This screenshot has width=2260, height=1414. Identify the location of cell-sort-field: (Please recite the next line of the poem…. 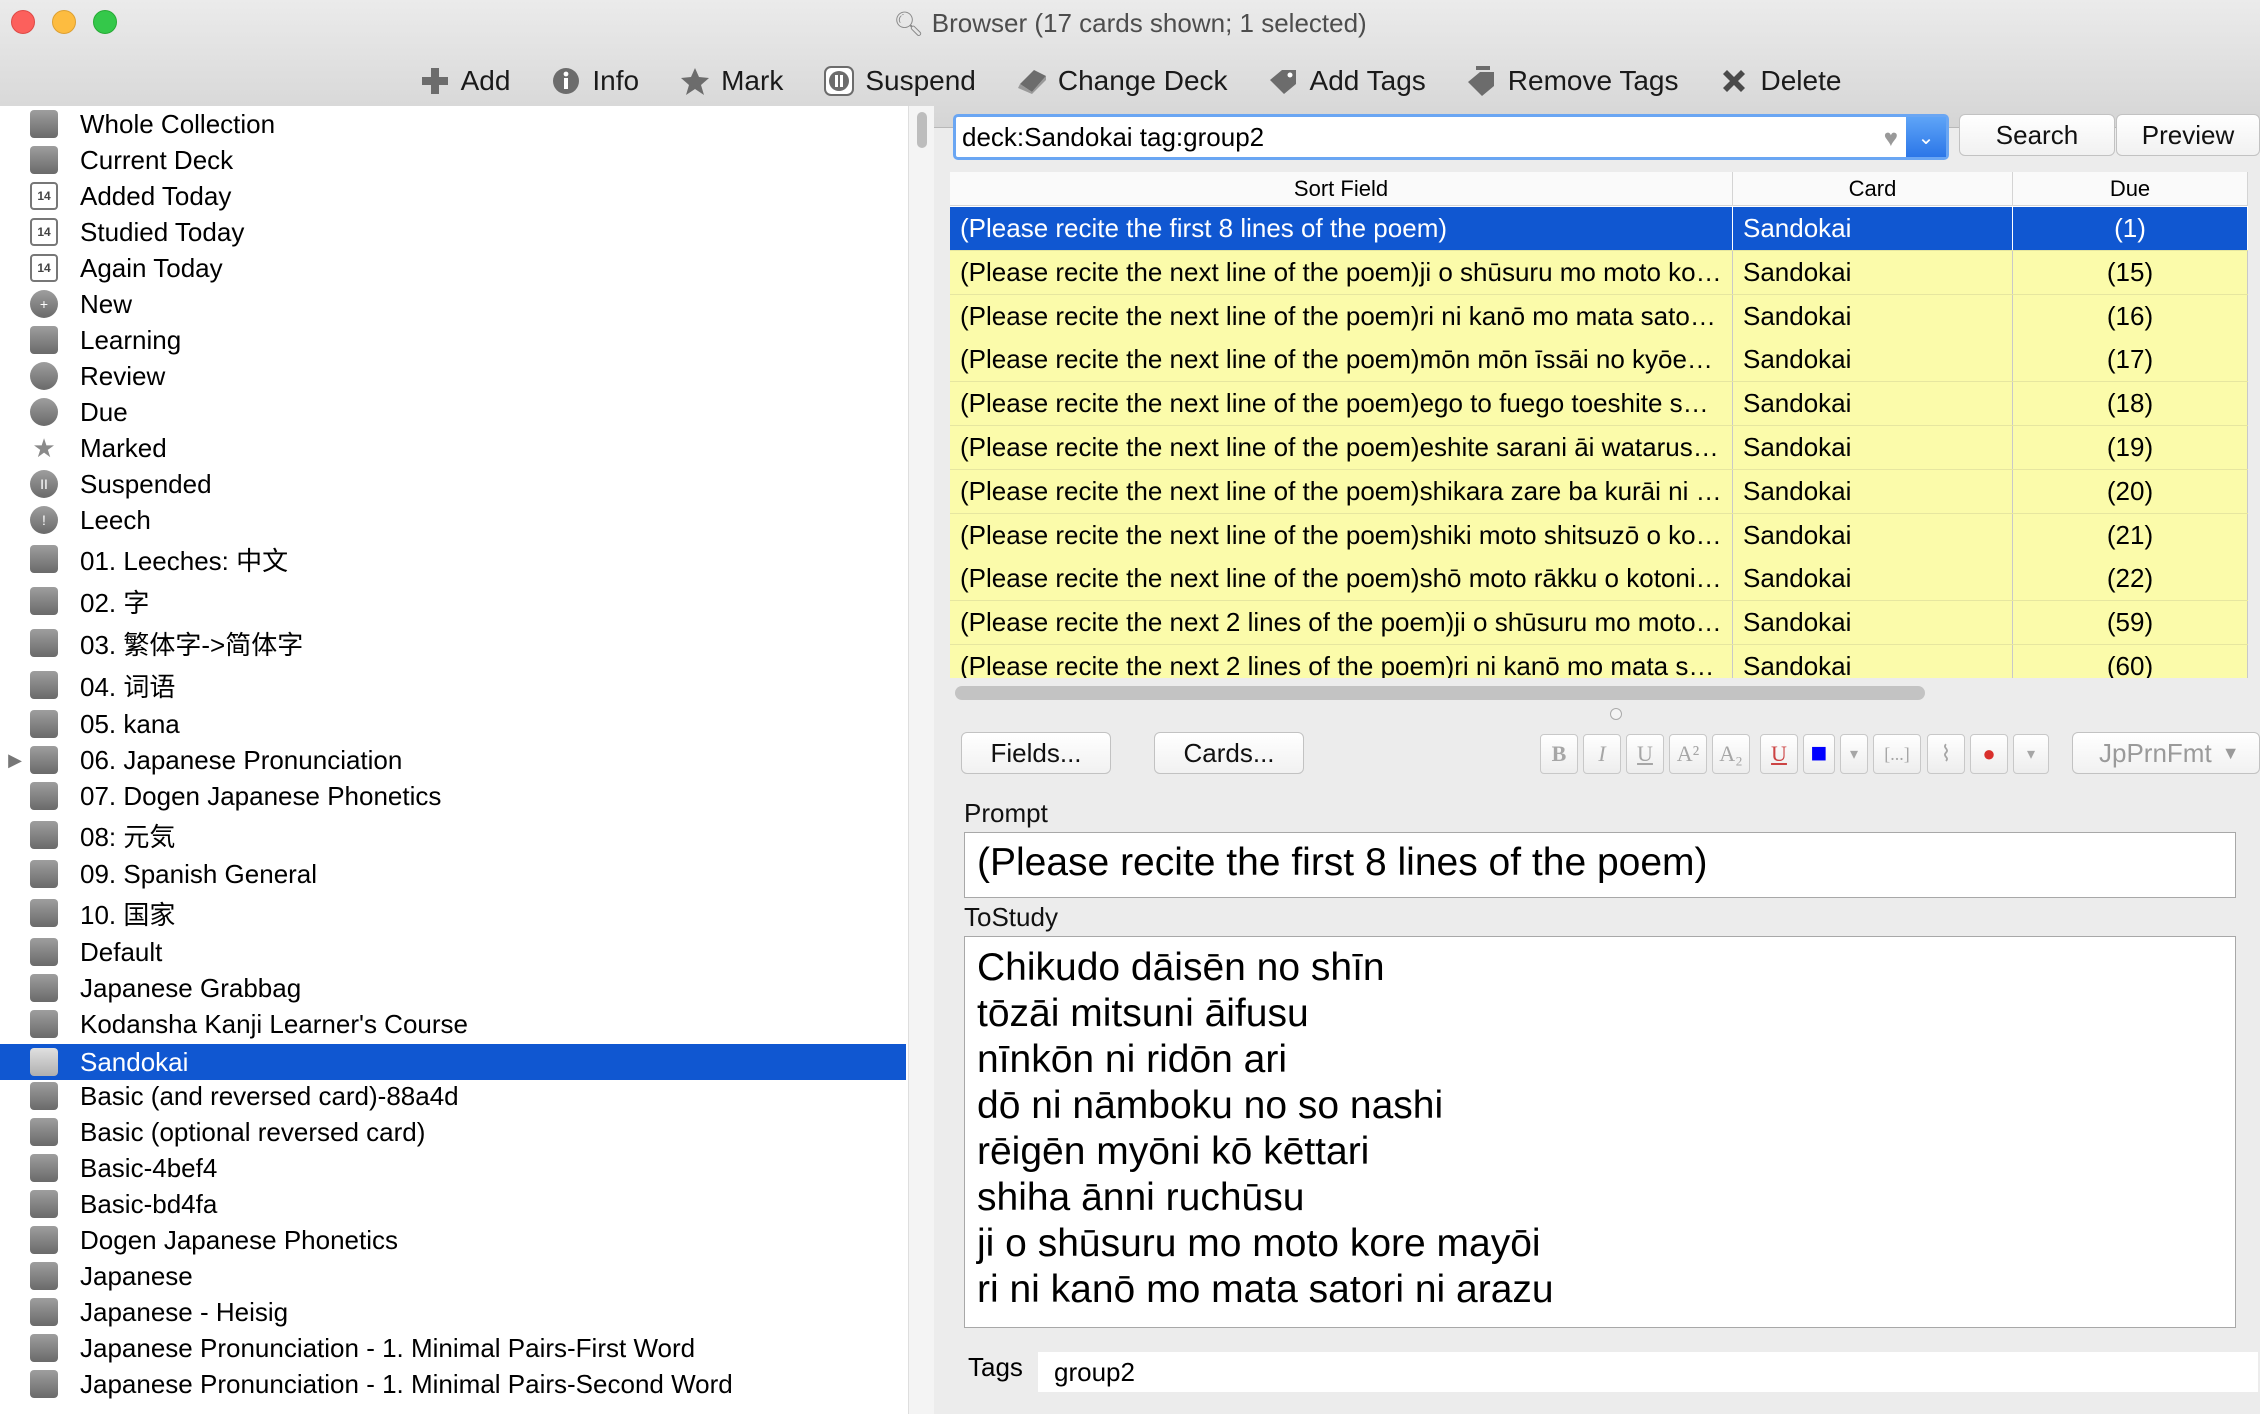
(1341, 360).